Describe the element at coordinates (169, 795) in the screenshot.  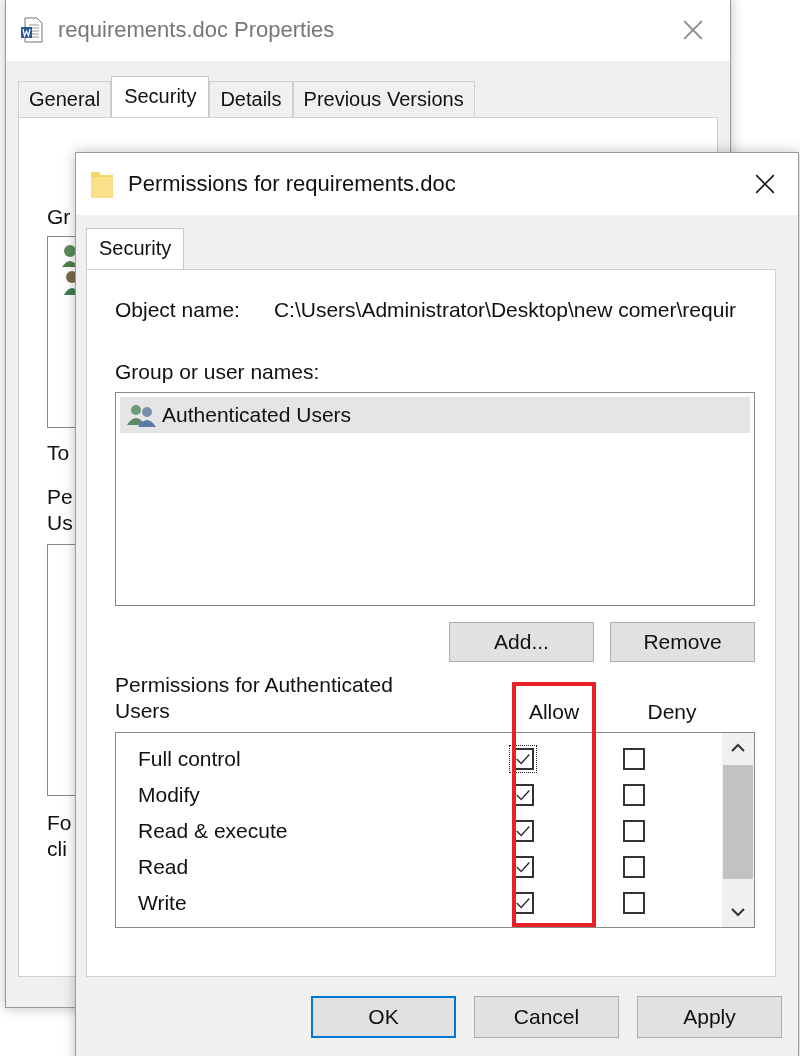
I see `permission-name: Modify` at that location.